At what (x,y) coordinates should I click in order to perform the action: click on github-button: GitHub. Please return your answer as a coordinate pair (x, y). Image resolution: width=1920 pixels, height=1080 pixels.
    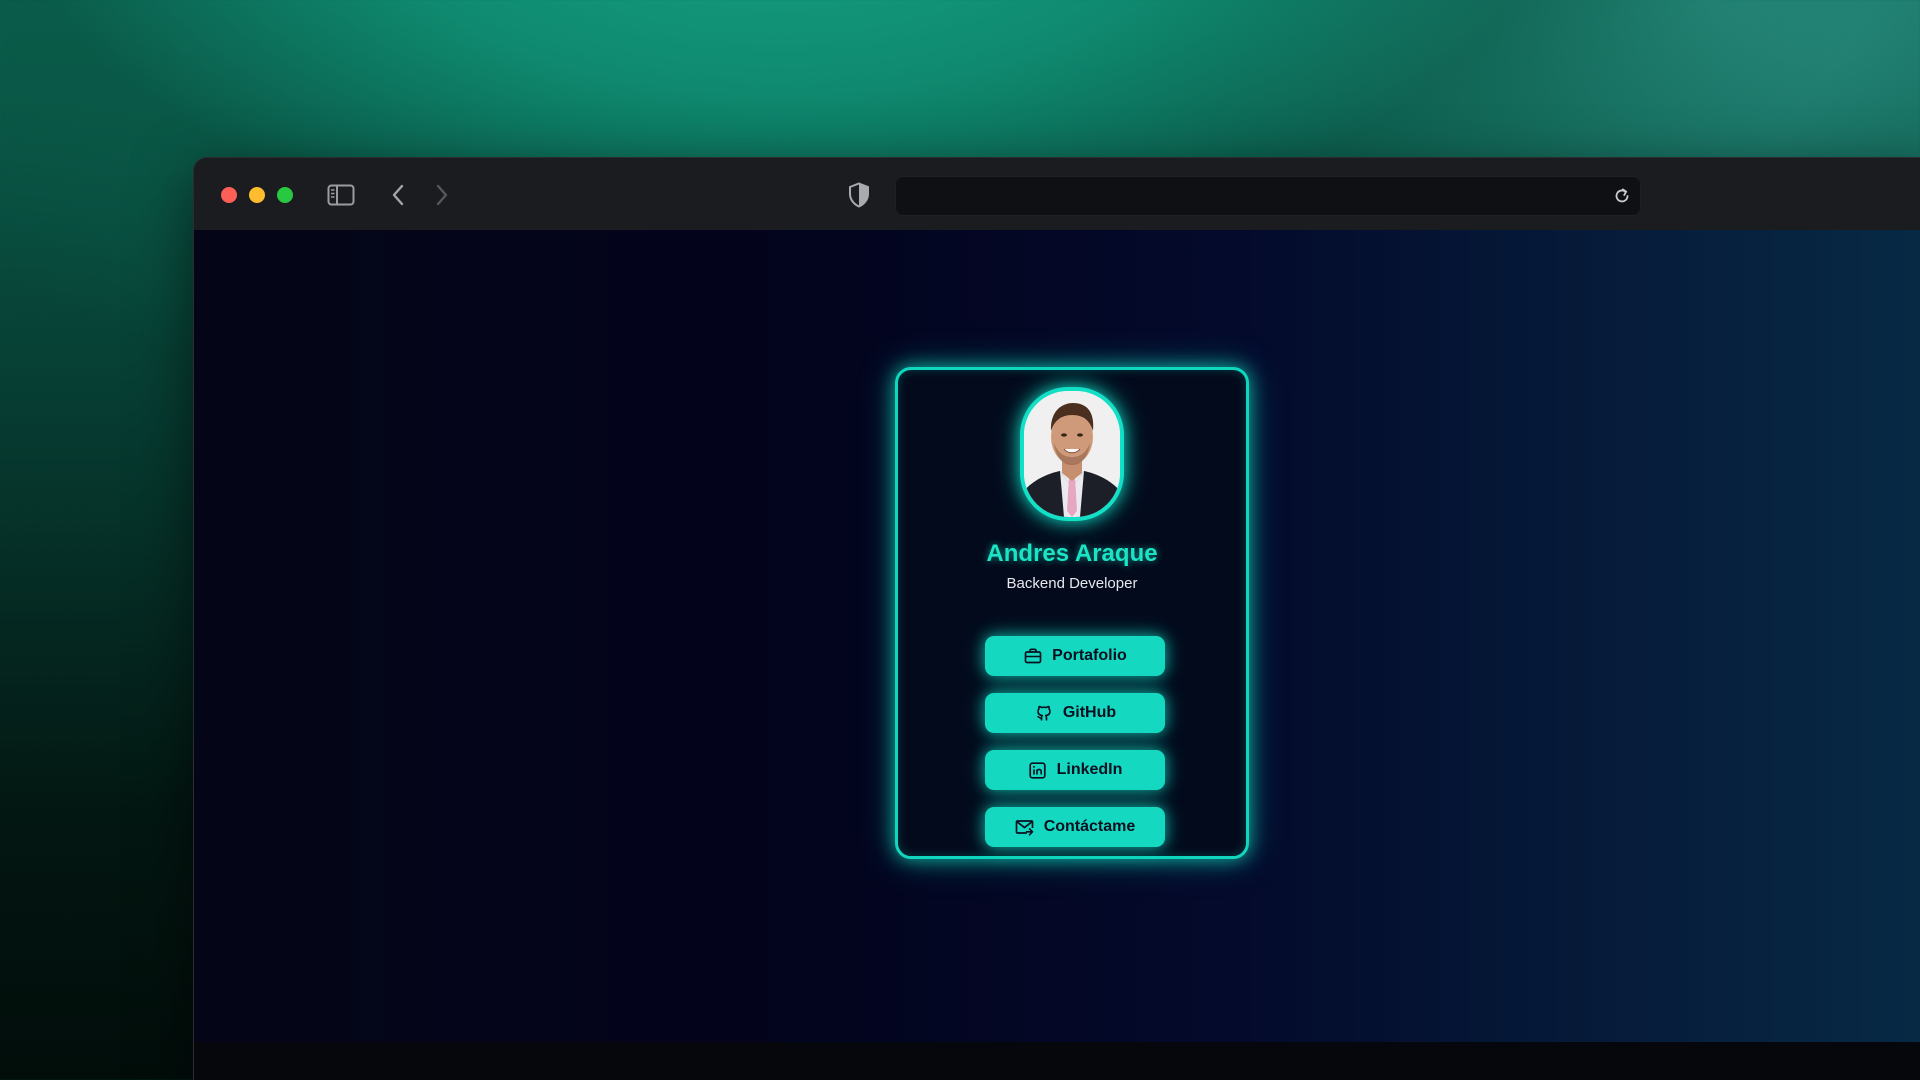
    Looking at the image, I should click on (1075, 713).